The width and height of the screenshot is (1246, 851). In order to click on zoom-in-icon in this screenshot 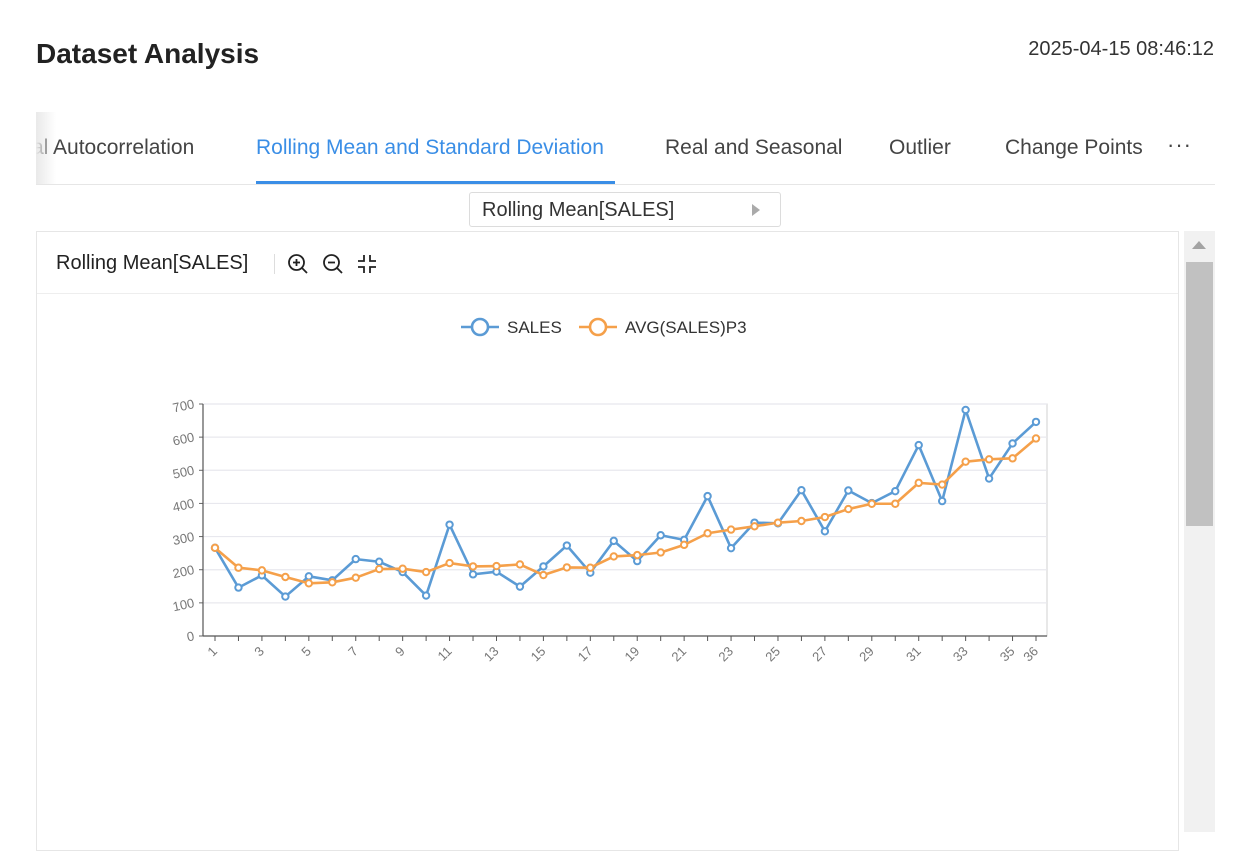, I will do `click(298, 264)`.